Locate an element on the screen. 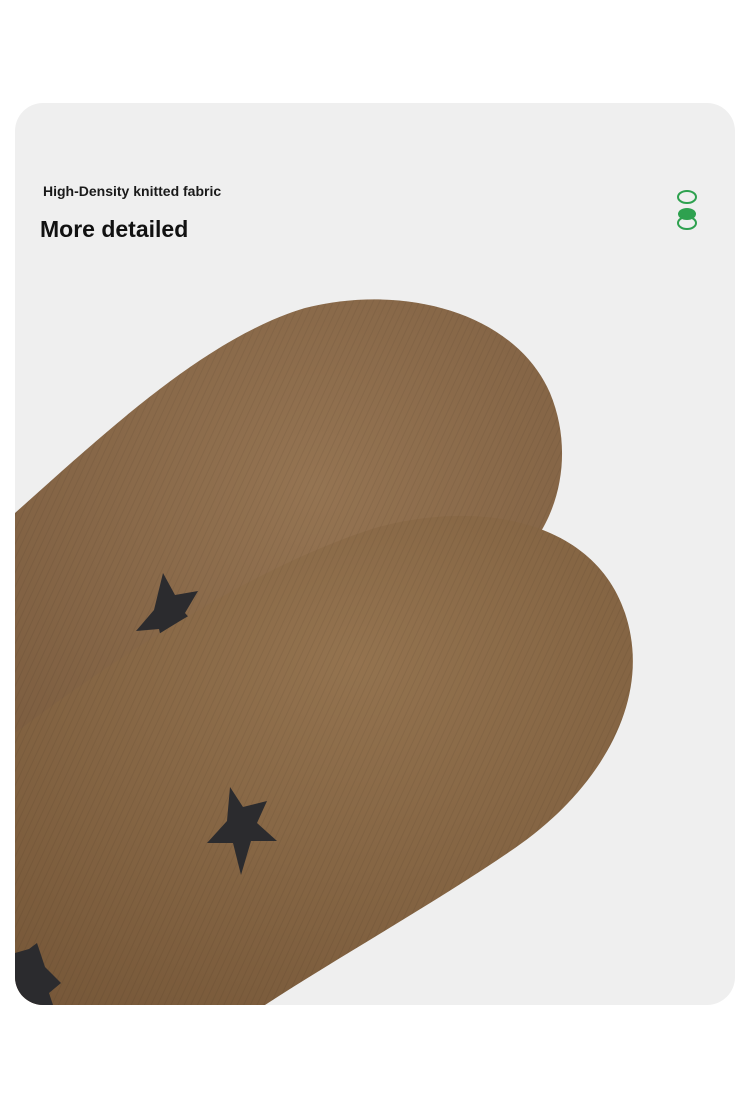 This screenshot has width=750, height=1110. subtitle-text: High-Density knitted fabric is located at coordinates (132, 191).